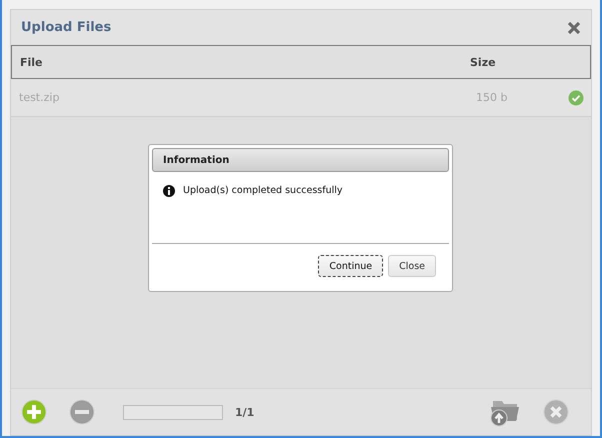  What do you see at coordinates (483, 62) in the screenshot?
I see `column-header: Size` at bounding box center [483, 62].